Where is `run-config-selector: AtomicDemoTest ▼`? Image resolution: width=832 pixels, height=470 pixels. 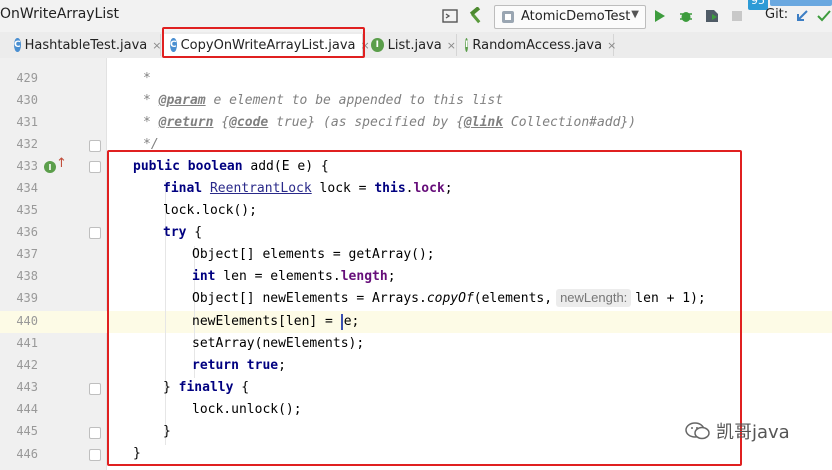 run-config-selector: AtomicDemoTest ▼ is located at coordinates (570, 17).